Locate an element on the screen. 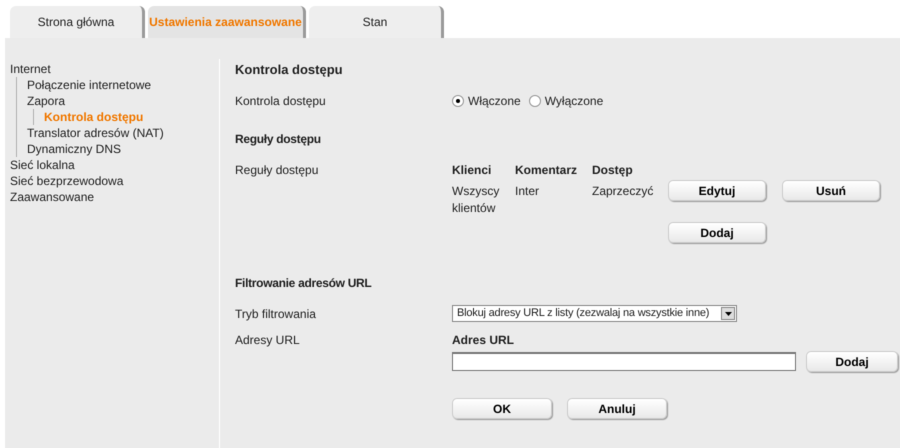 The image size is (900, 448). section-heading: Filtrowanie adresów URL is located at coordinates (303, 283).